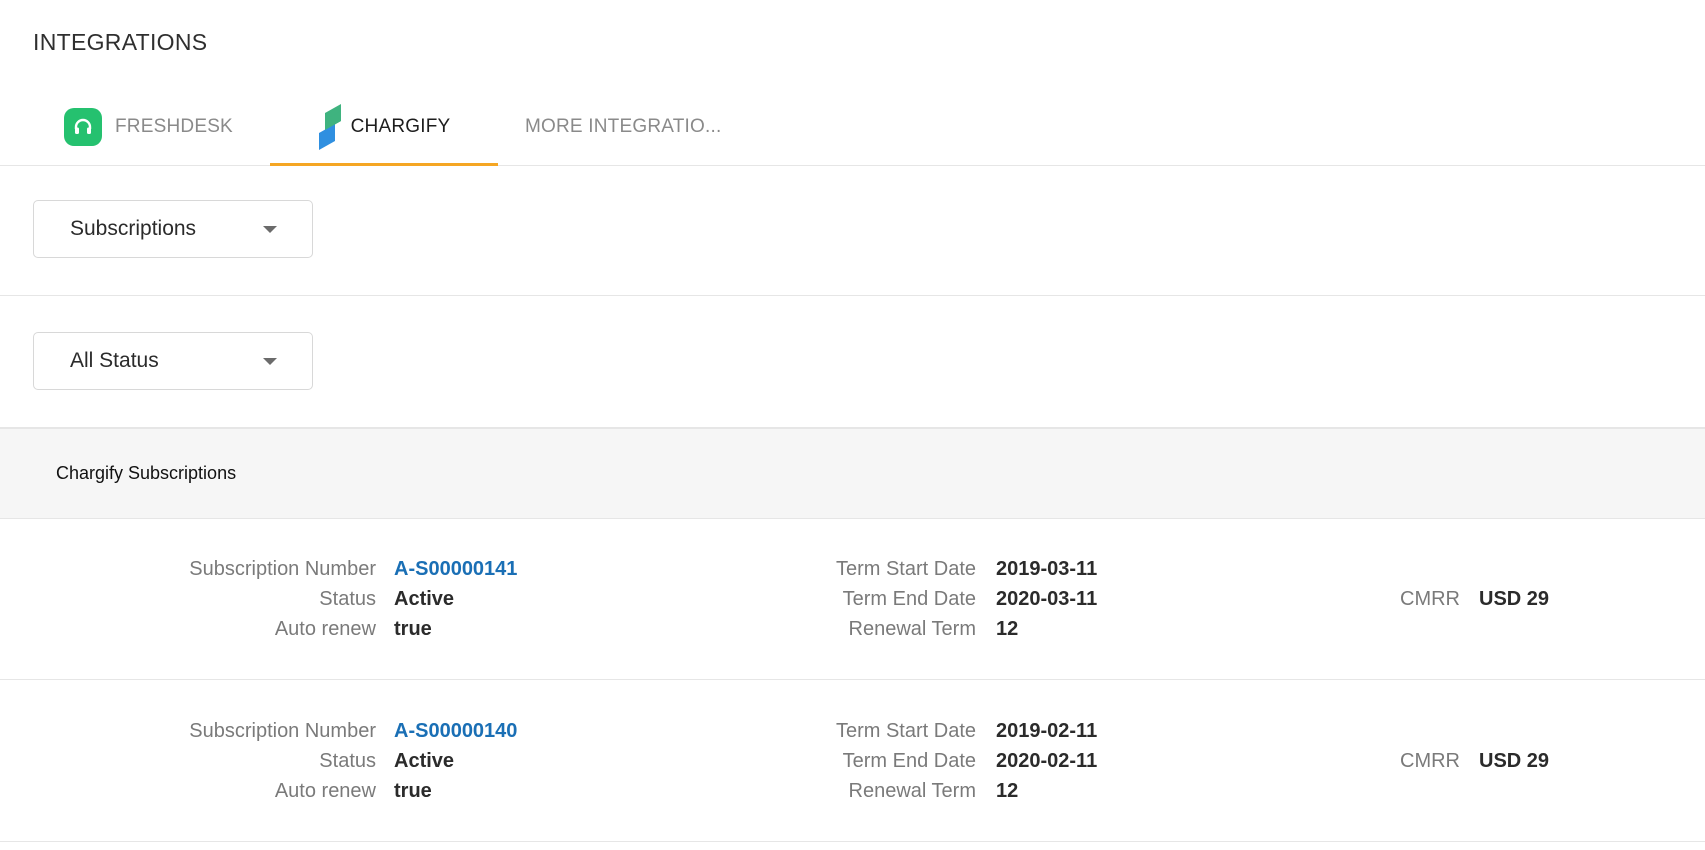 This screenshot has width=1705, height=850. What do you see at coordinates (455, 569) in the screenshot?
I see `subscription-number-link: A-S00000141` at bounding box center [455, 569].